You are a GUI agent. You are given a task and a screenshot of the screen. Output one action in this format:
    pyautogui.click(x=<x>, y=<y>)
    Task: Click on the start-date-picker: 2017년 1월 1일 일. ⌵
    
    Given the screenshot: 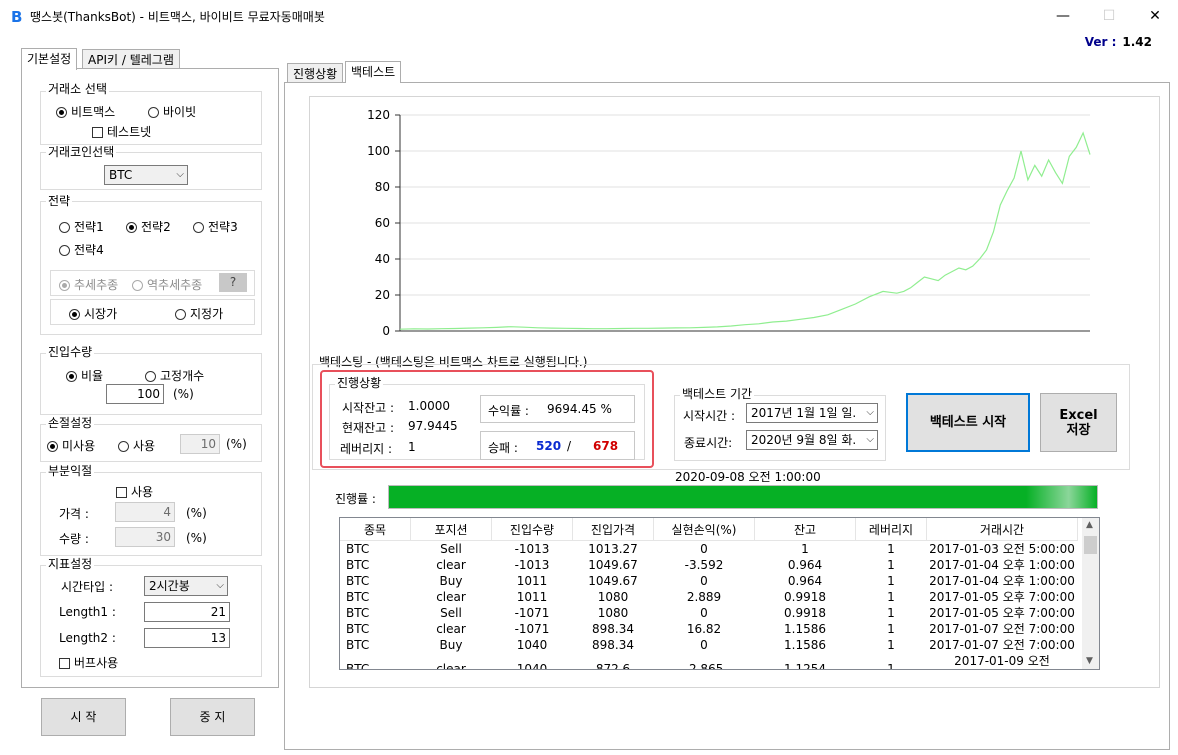 What is the action you would take?
    pyautogui.click(x=812, y=413)
    